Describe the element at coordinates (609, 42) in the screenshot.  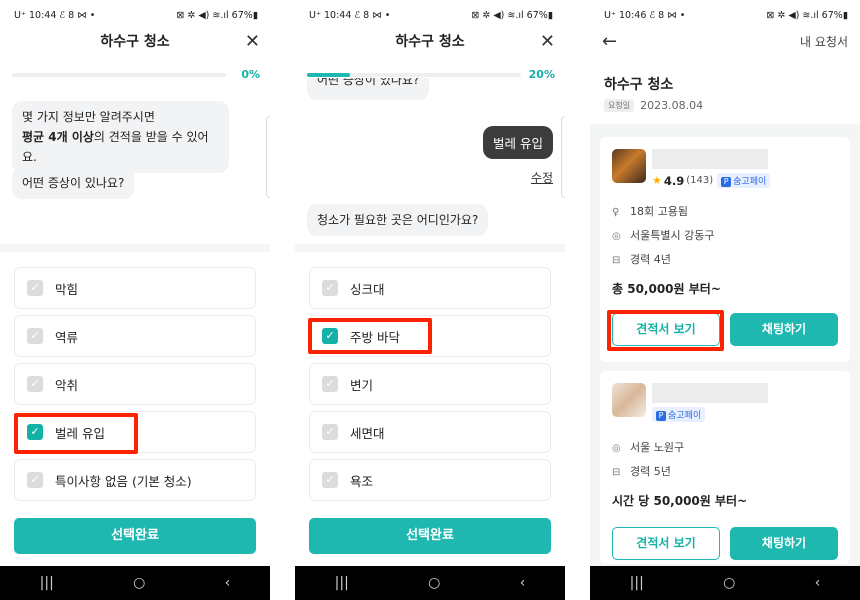
I see `back-arrow-icon: ←` at that location.